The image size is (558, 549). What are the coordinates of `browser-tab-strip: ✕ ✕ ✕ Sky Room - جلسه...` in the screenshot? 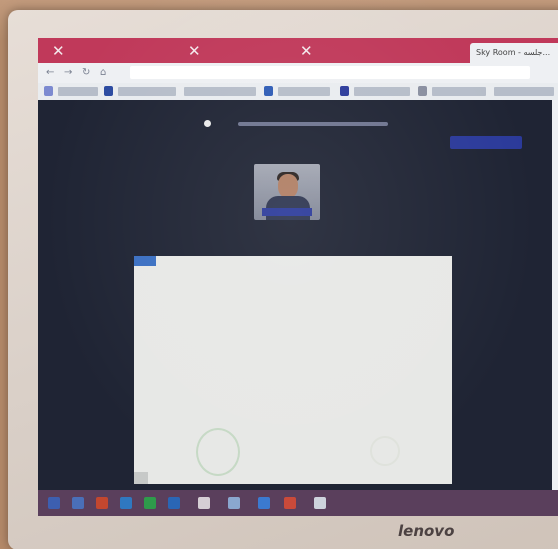 It's located at (298, 50).